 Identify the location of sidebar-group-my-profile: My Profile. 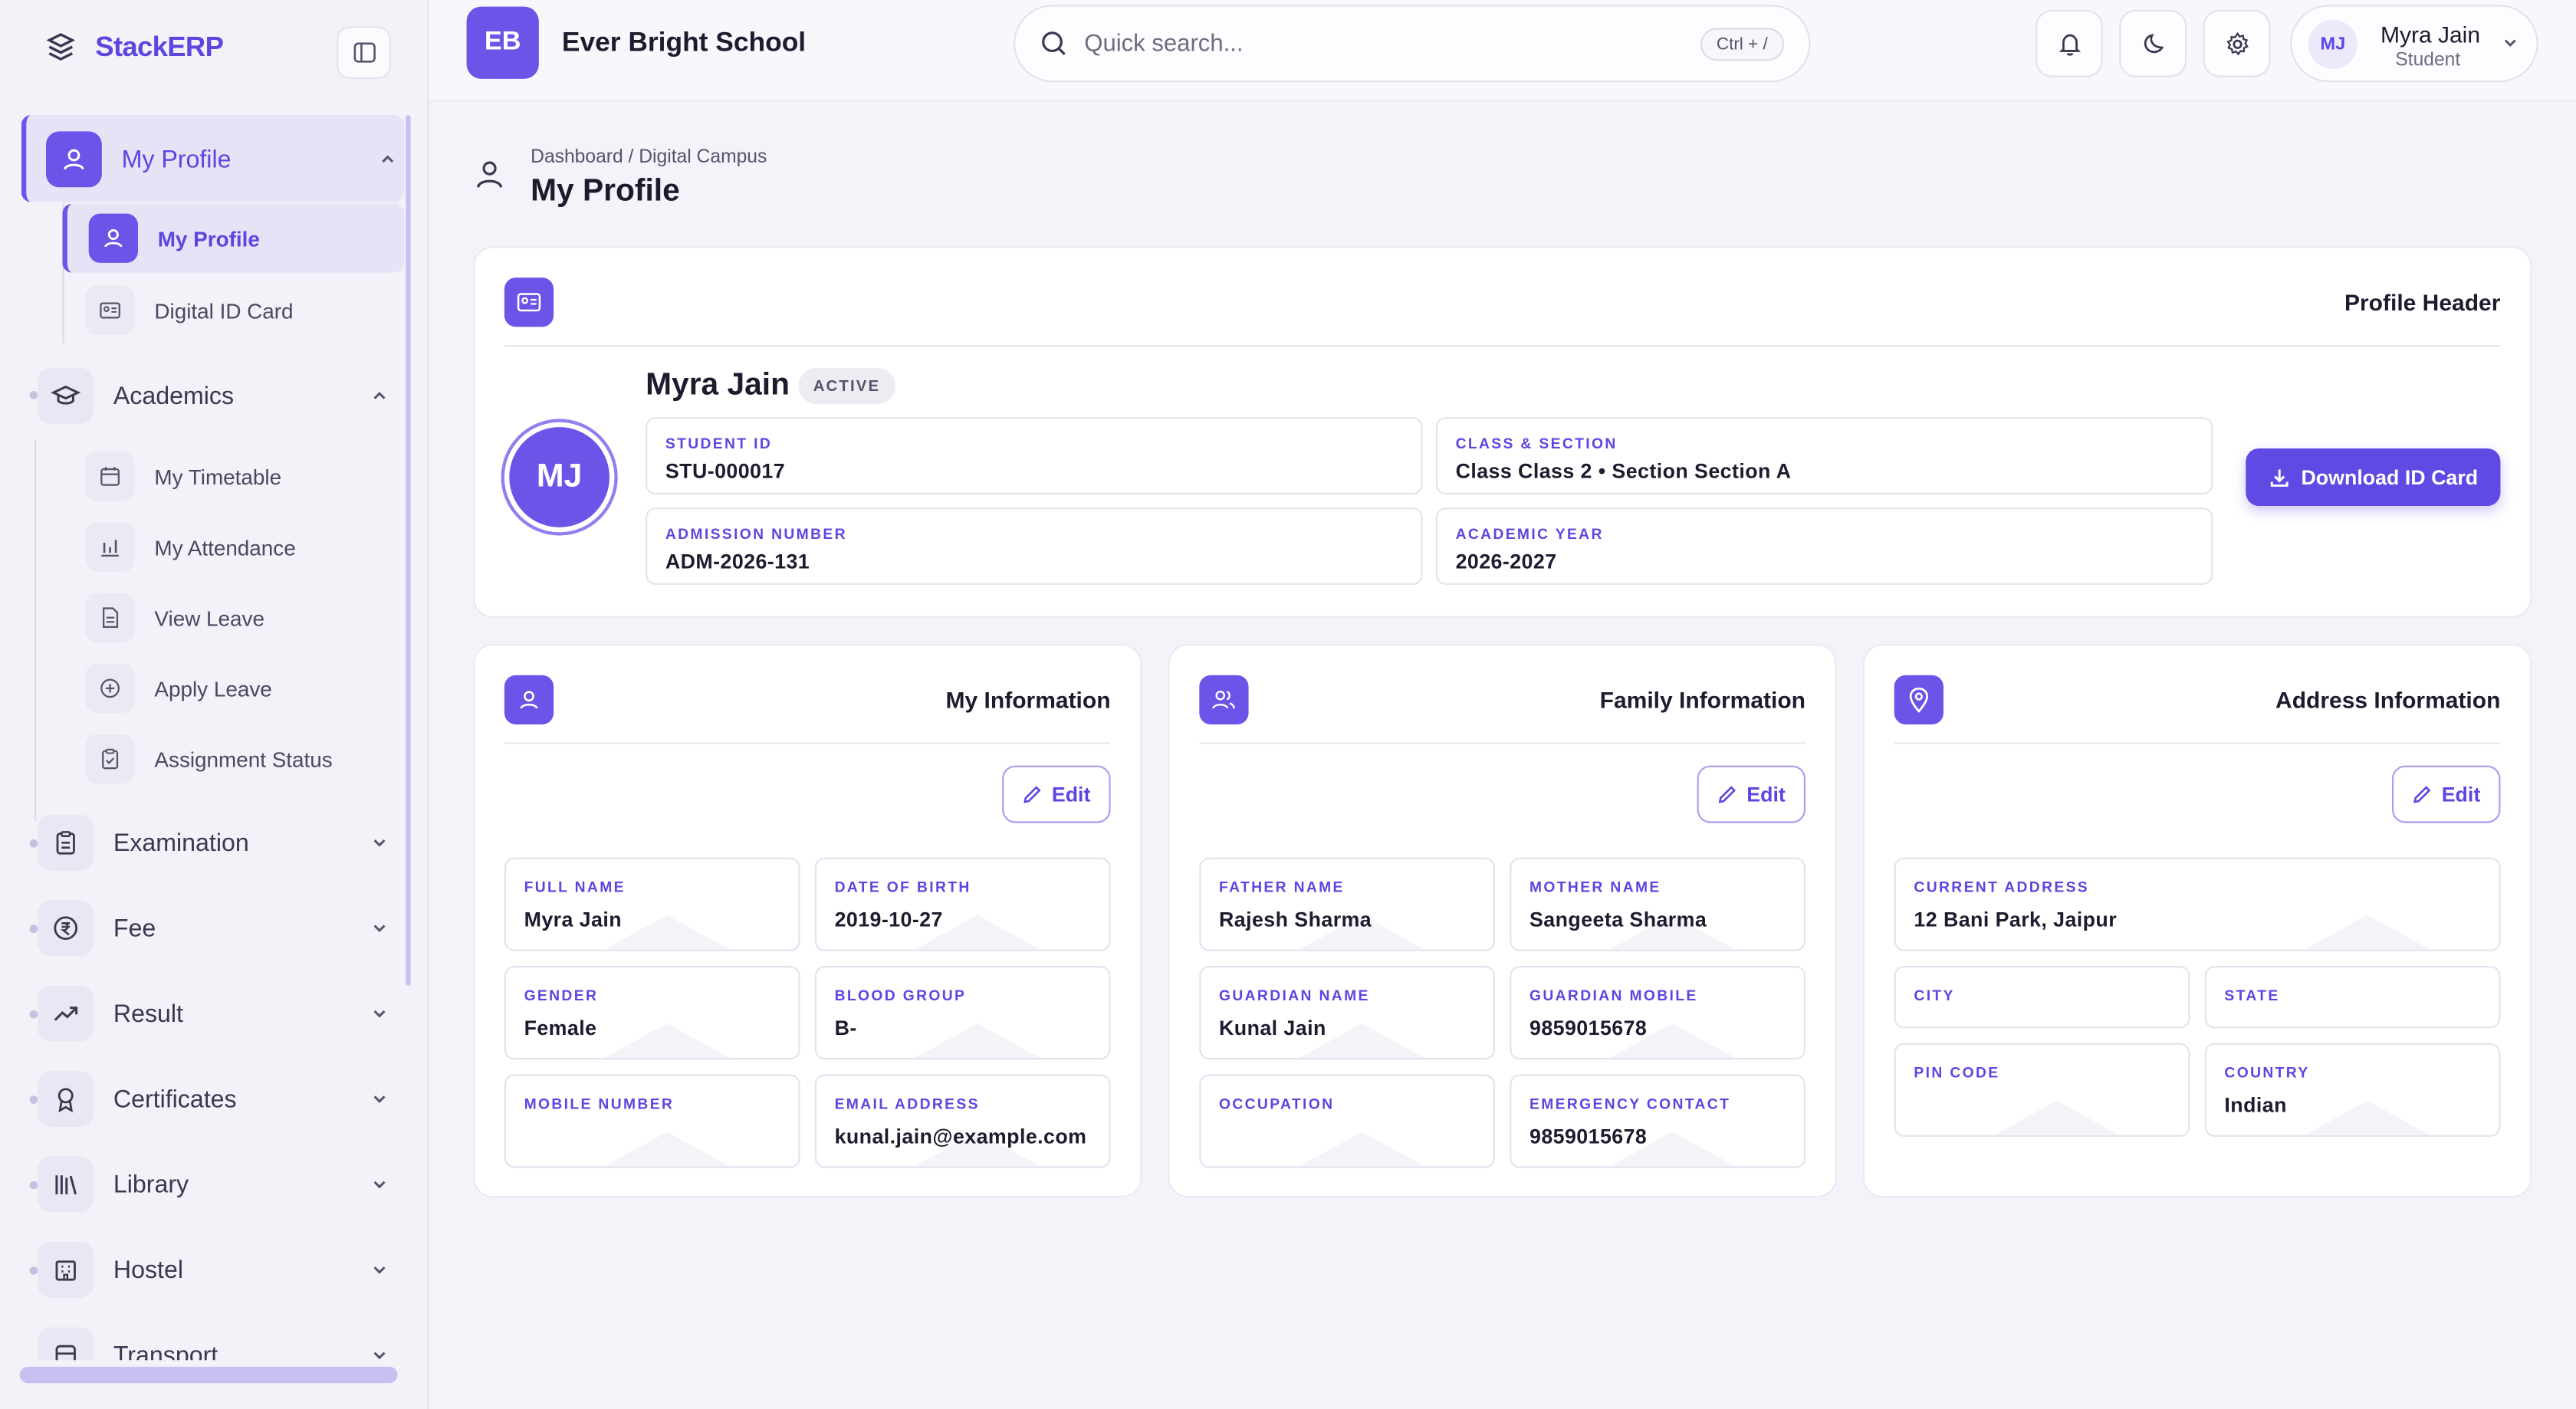
(222, 159).